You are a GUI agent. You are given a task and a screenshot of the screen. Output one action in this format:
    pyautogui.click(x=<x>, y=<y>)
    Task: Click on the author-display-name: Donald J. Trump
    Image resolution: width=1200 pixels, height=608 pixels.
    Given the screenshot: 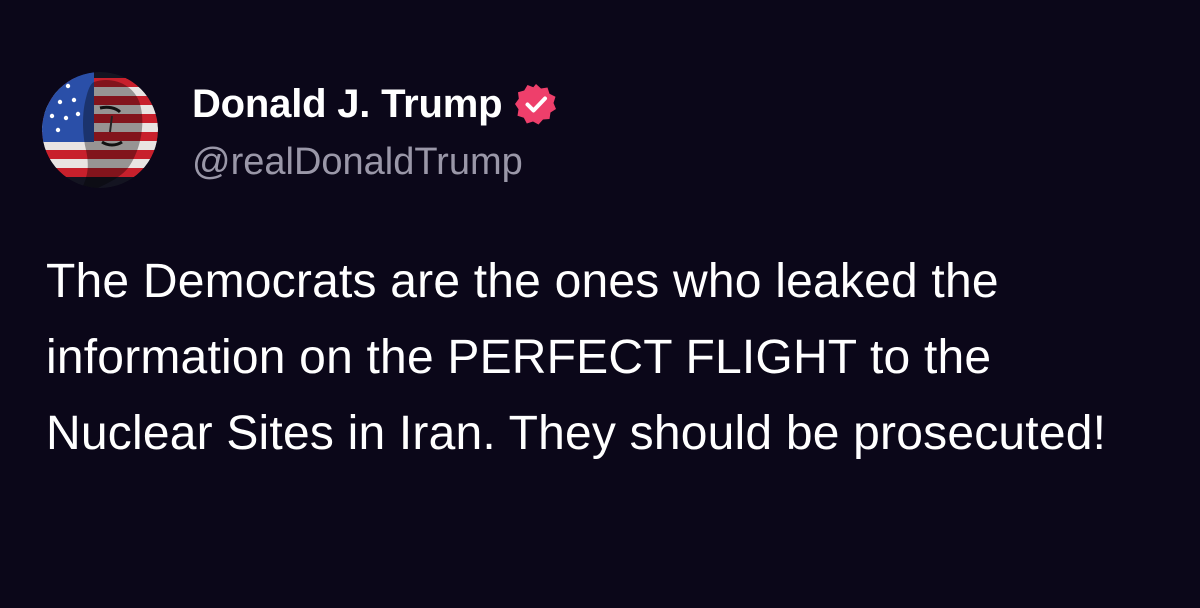 What is the action you would take?
    pyautogui.click(x=347, y=104)
    